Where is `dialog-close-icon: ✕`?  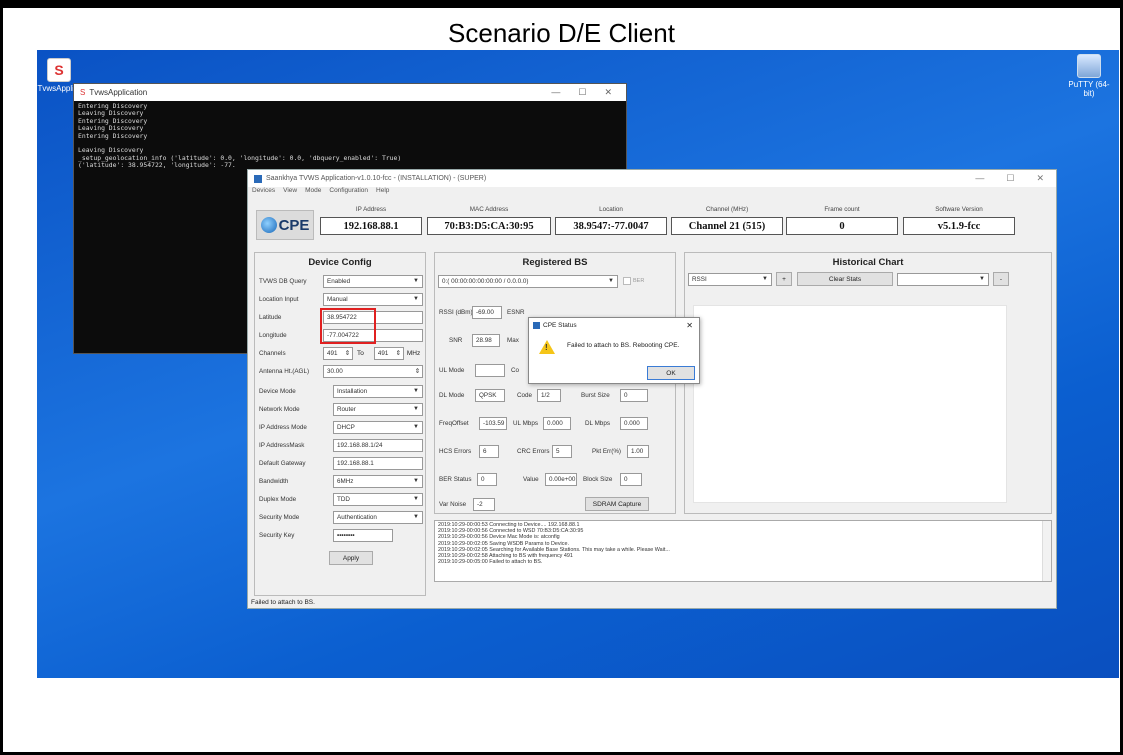
dialog-close-icon: ✕ is located at coordinates (692, 325).